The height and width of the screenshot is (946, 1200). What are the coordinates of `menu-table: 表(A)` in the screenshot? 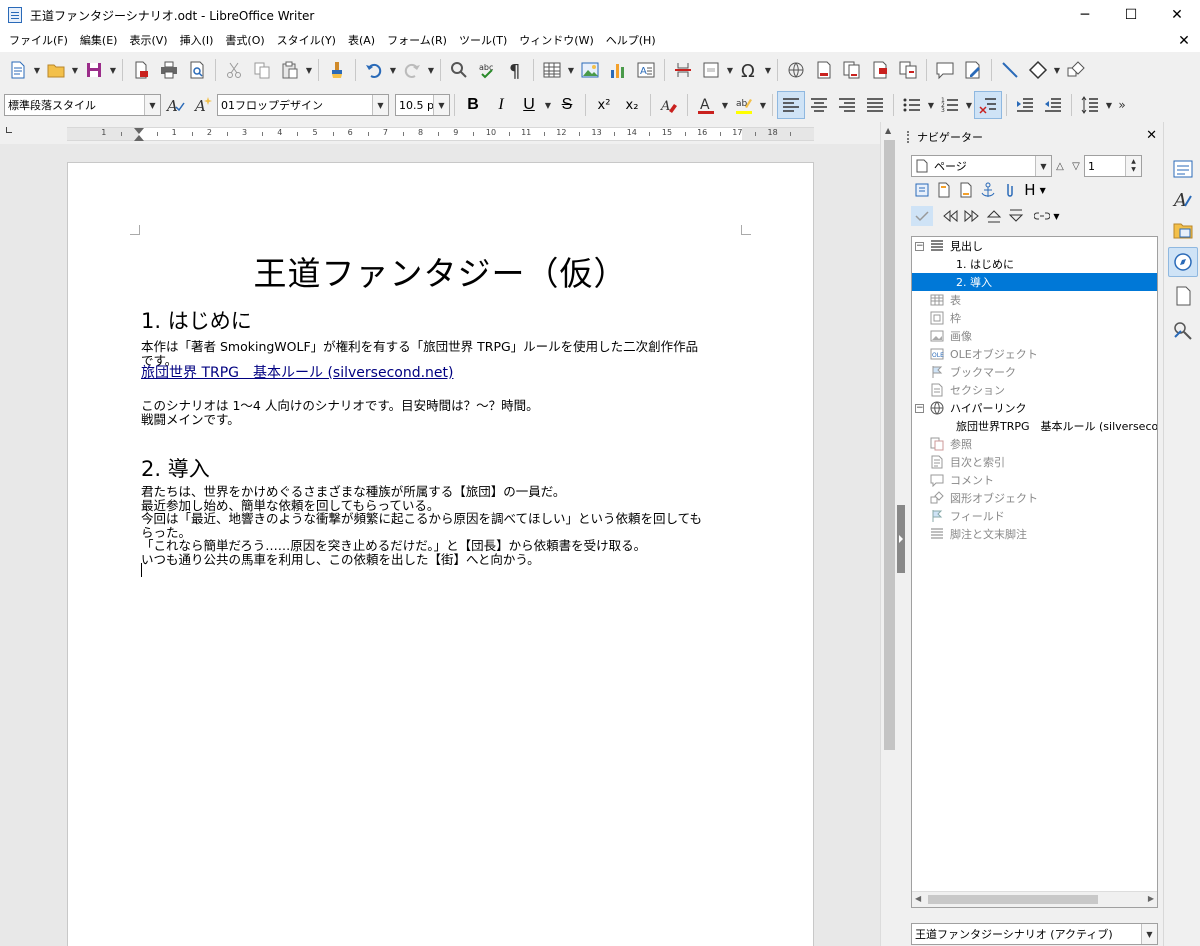 It's located at (361, 41).